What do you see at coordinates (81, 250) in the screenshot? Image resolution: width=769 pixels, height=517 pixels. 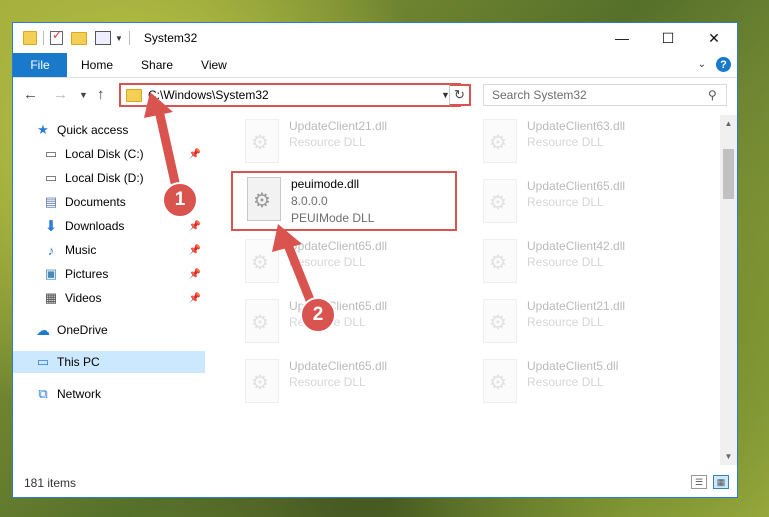 I see `sidebar-item-label: Music` at bounding box center [81, 250].